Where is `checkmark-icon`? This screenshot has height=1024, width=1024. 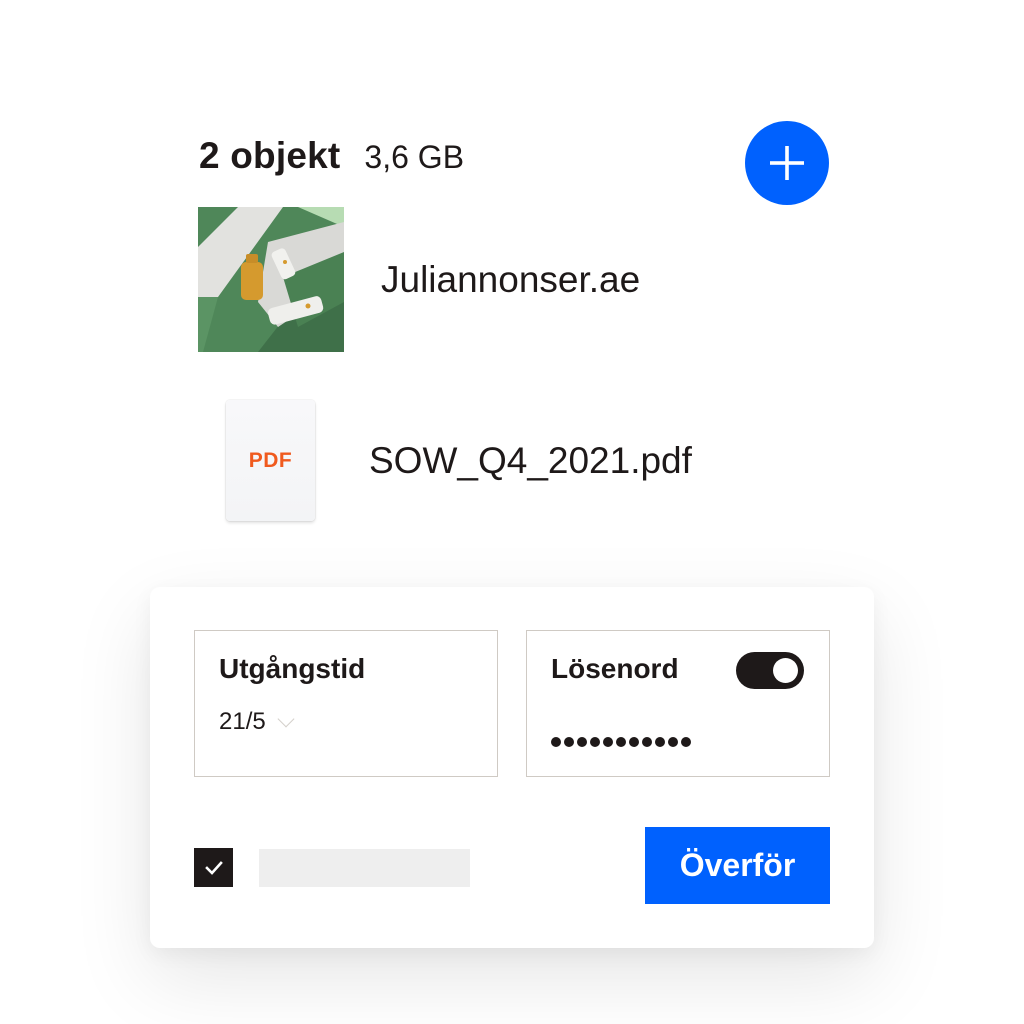 checkmark-icon is located at coordinates (213, 867).